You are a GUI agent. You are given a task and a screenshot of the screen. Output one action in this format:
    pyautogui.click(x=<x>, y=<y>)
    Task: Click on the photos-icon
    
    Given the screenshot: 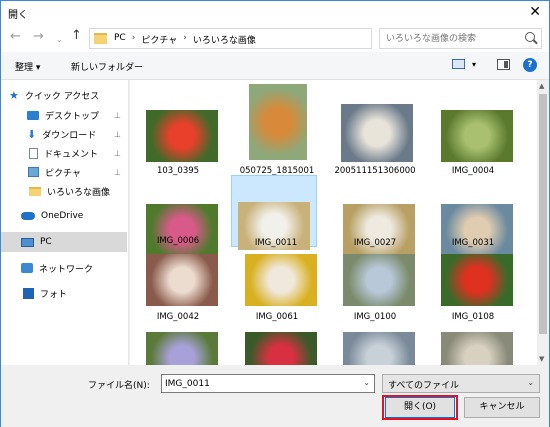 What is the action you would take?
    pyautogui.click(x=28, y=293)
    